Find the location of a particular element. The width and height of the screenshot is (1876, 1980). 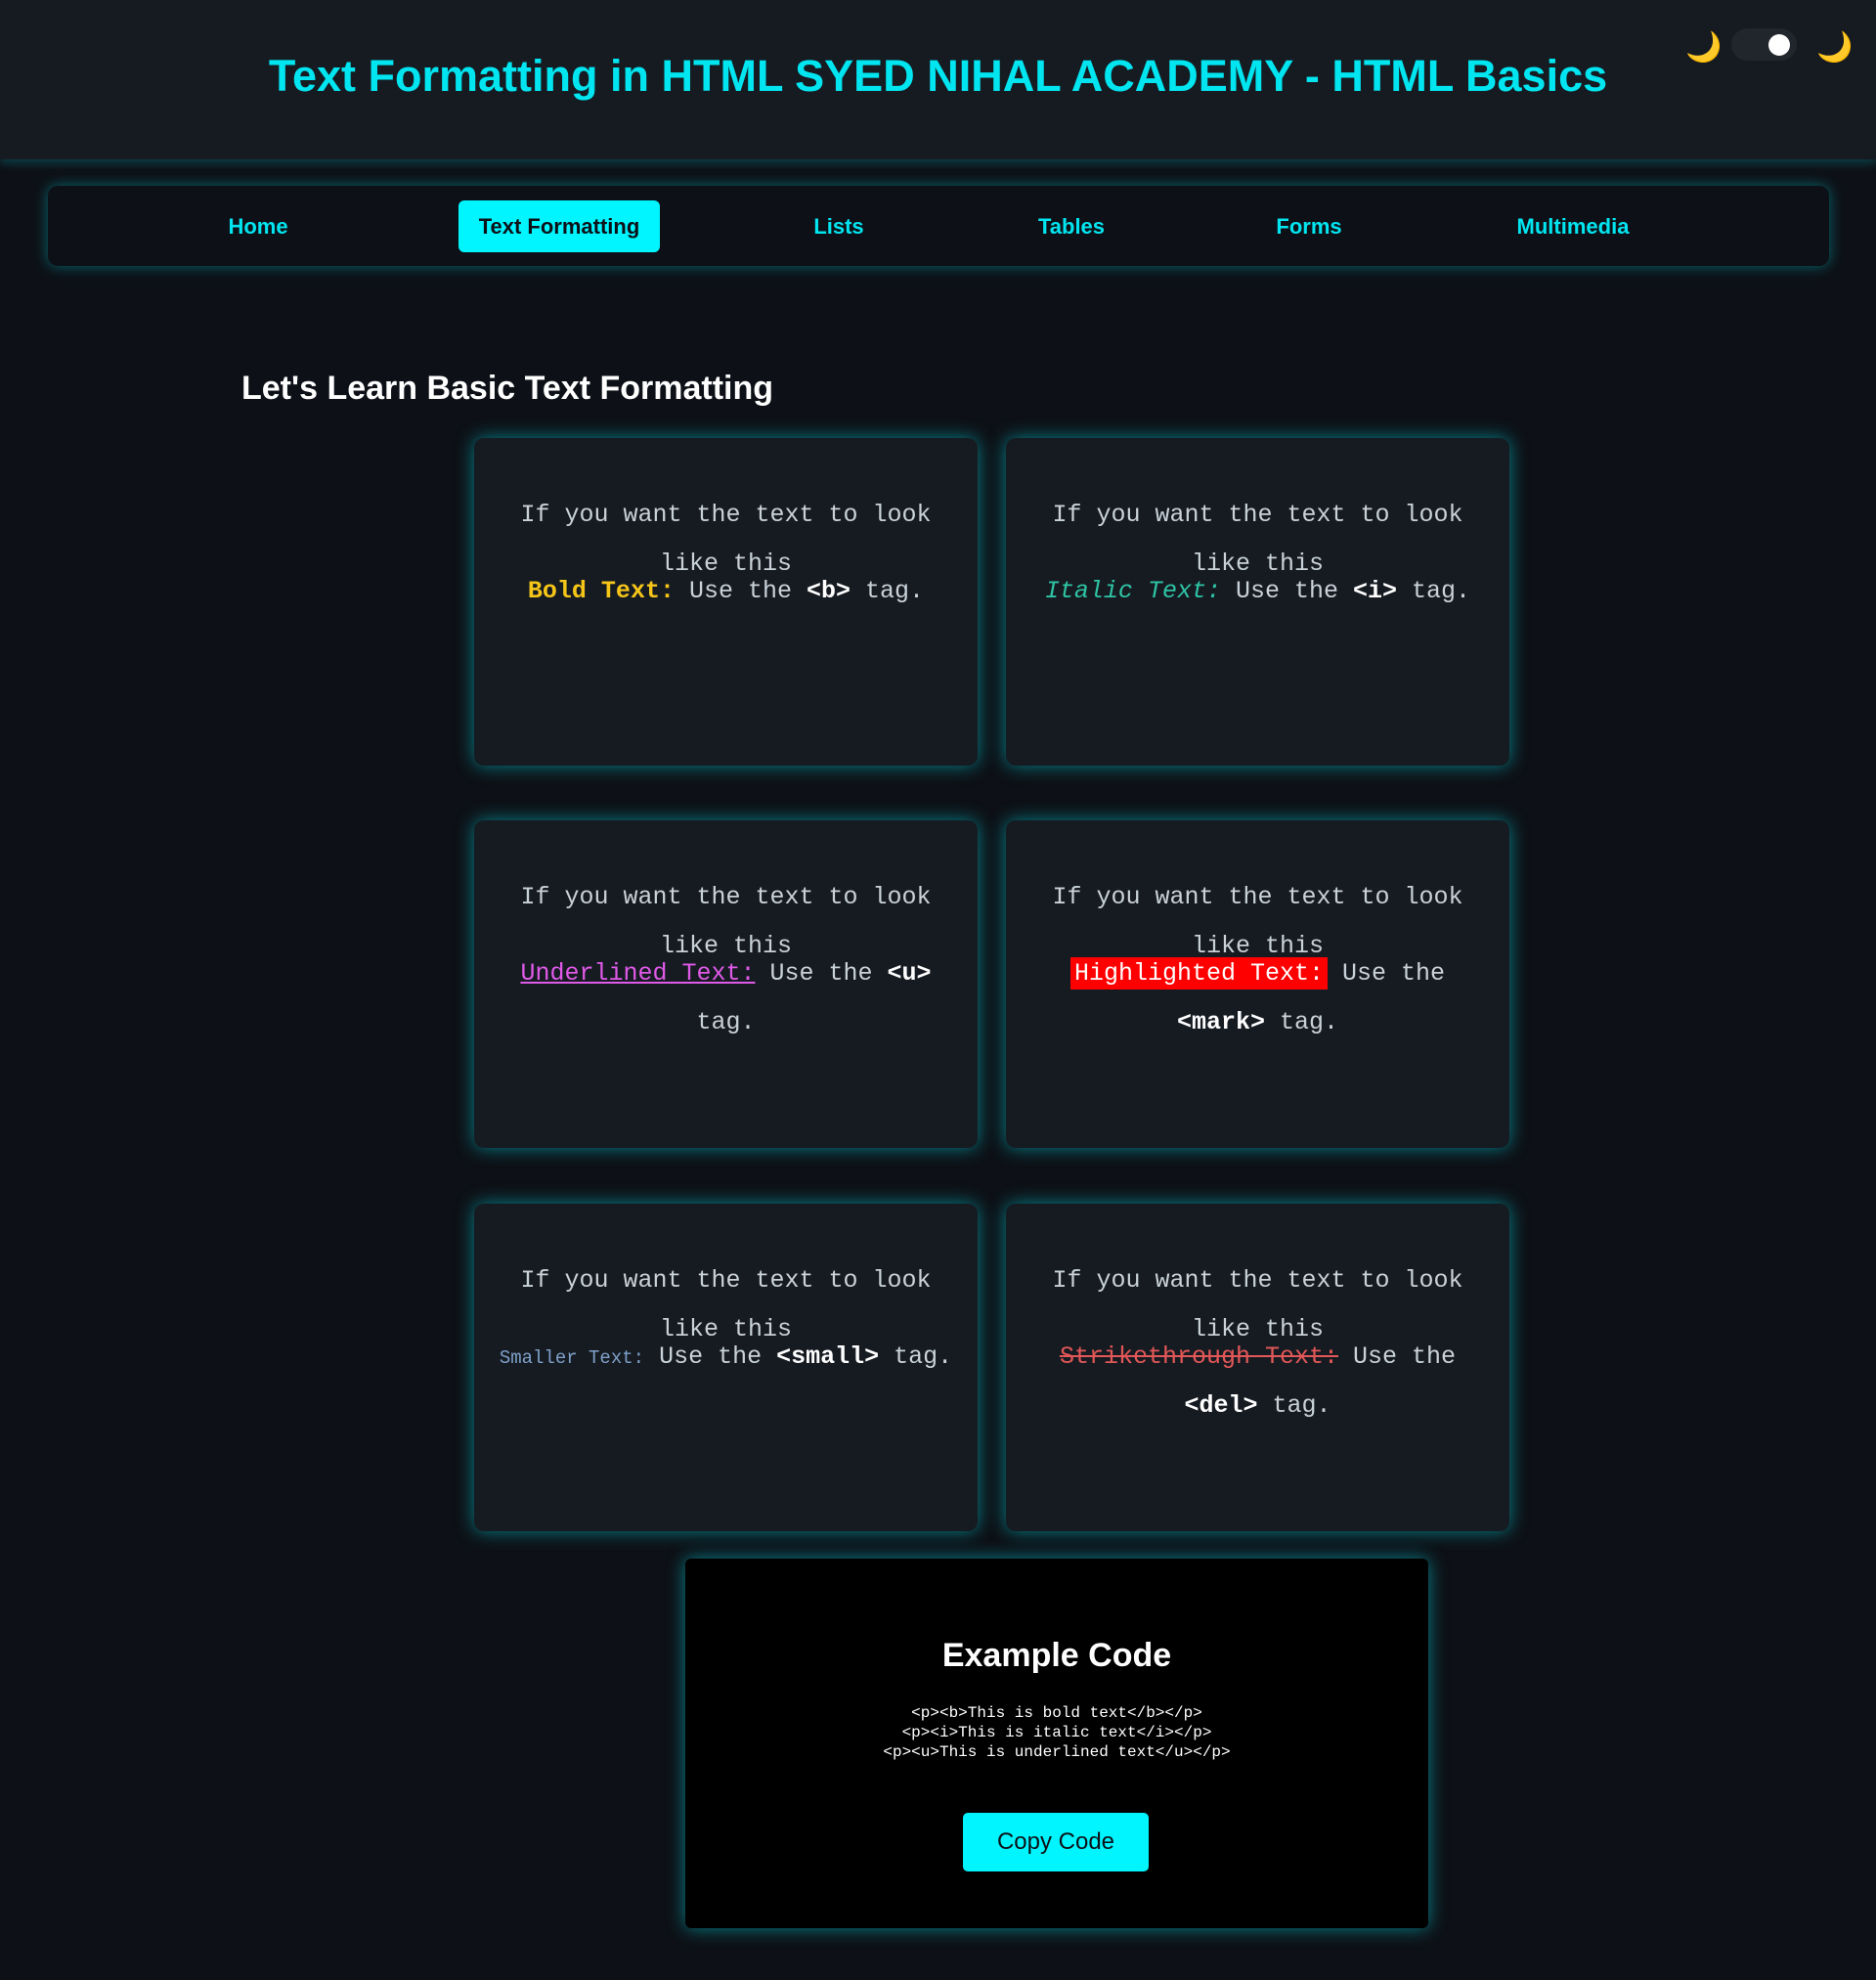

code-line: <p><b>This is bold text</b></p> is located at coordinates (1056, 1713).